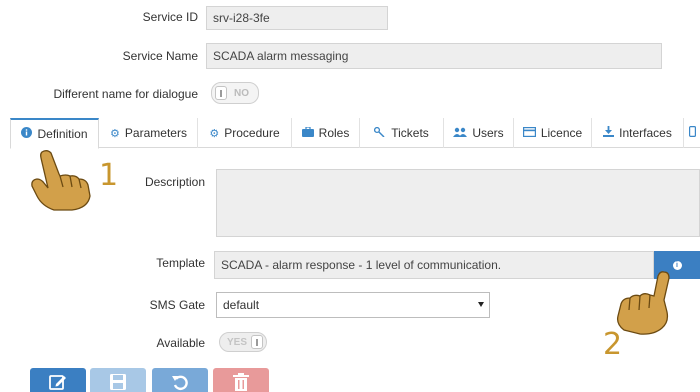 The image size is (700, 392). What do you see at coordinates (434, 56) in the screenshot?
I see `service-name-field: SCADA alarm messaging` at bounding box center [434, 56].